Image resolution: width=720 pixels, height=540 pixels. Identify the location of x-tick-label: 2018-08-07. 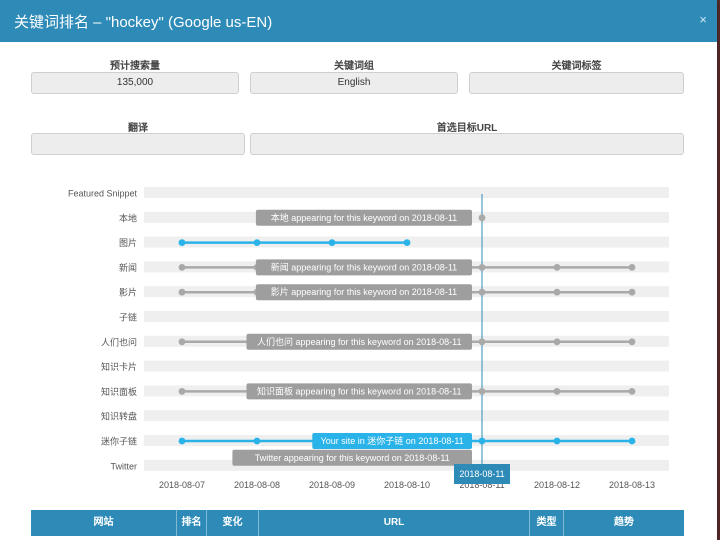
(182, 485).